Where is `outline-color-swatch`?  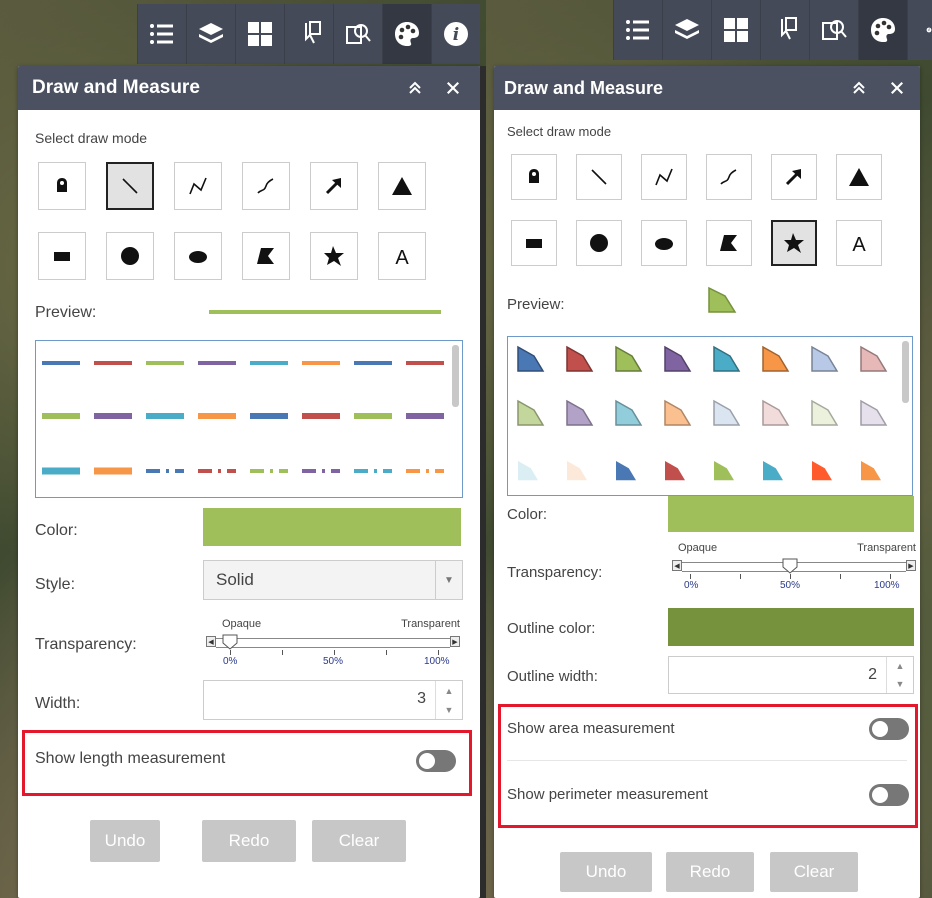
outline-color-swatch is located at coordinates (791, 627).